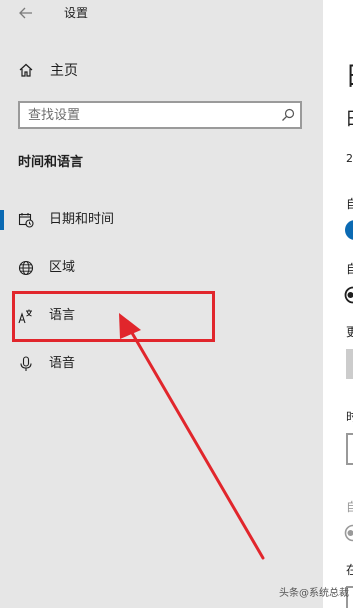 The image size is (353, 608). I want to click on change-button, so click(349, 364).